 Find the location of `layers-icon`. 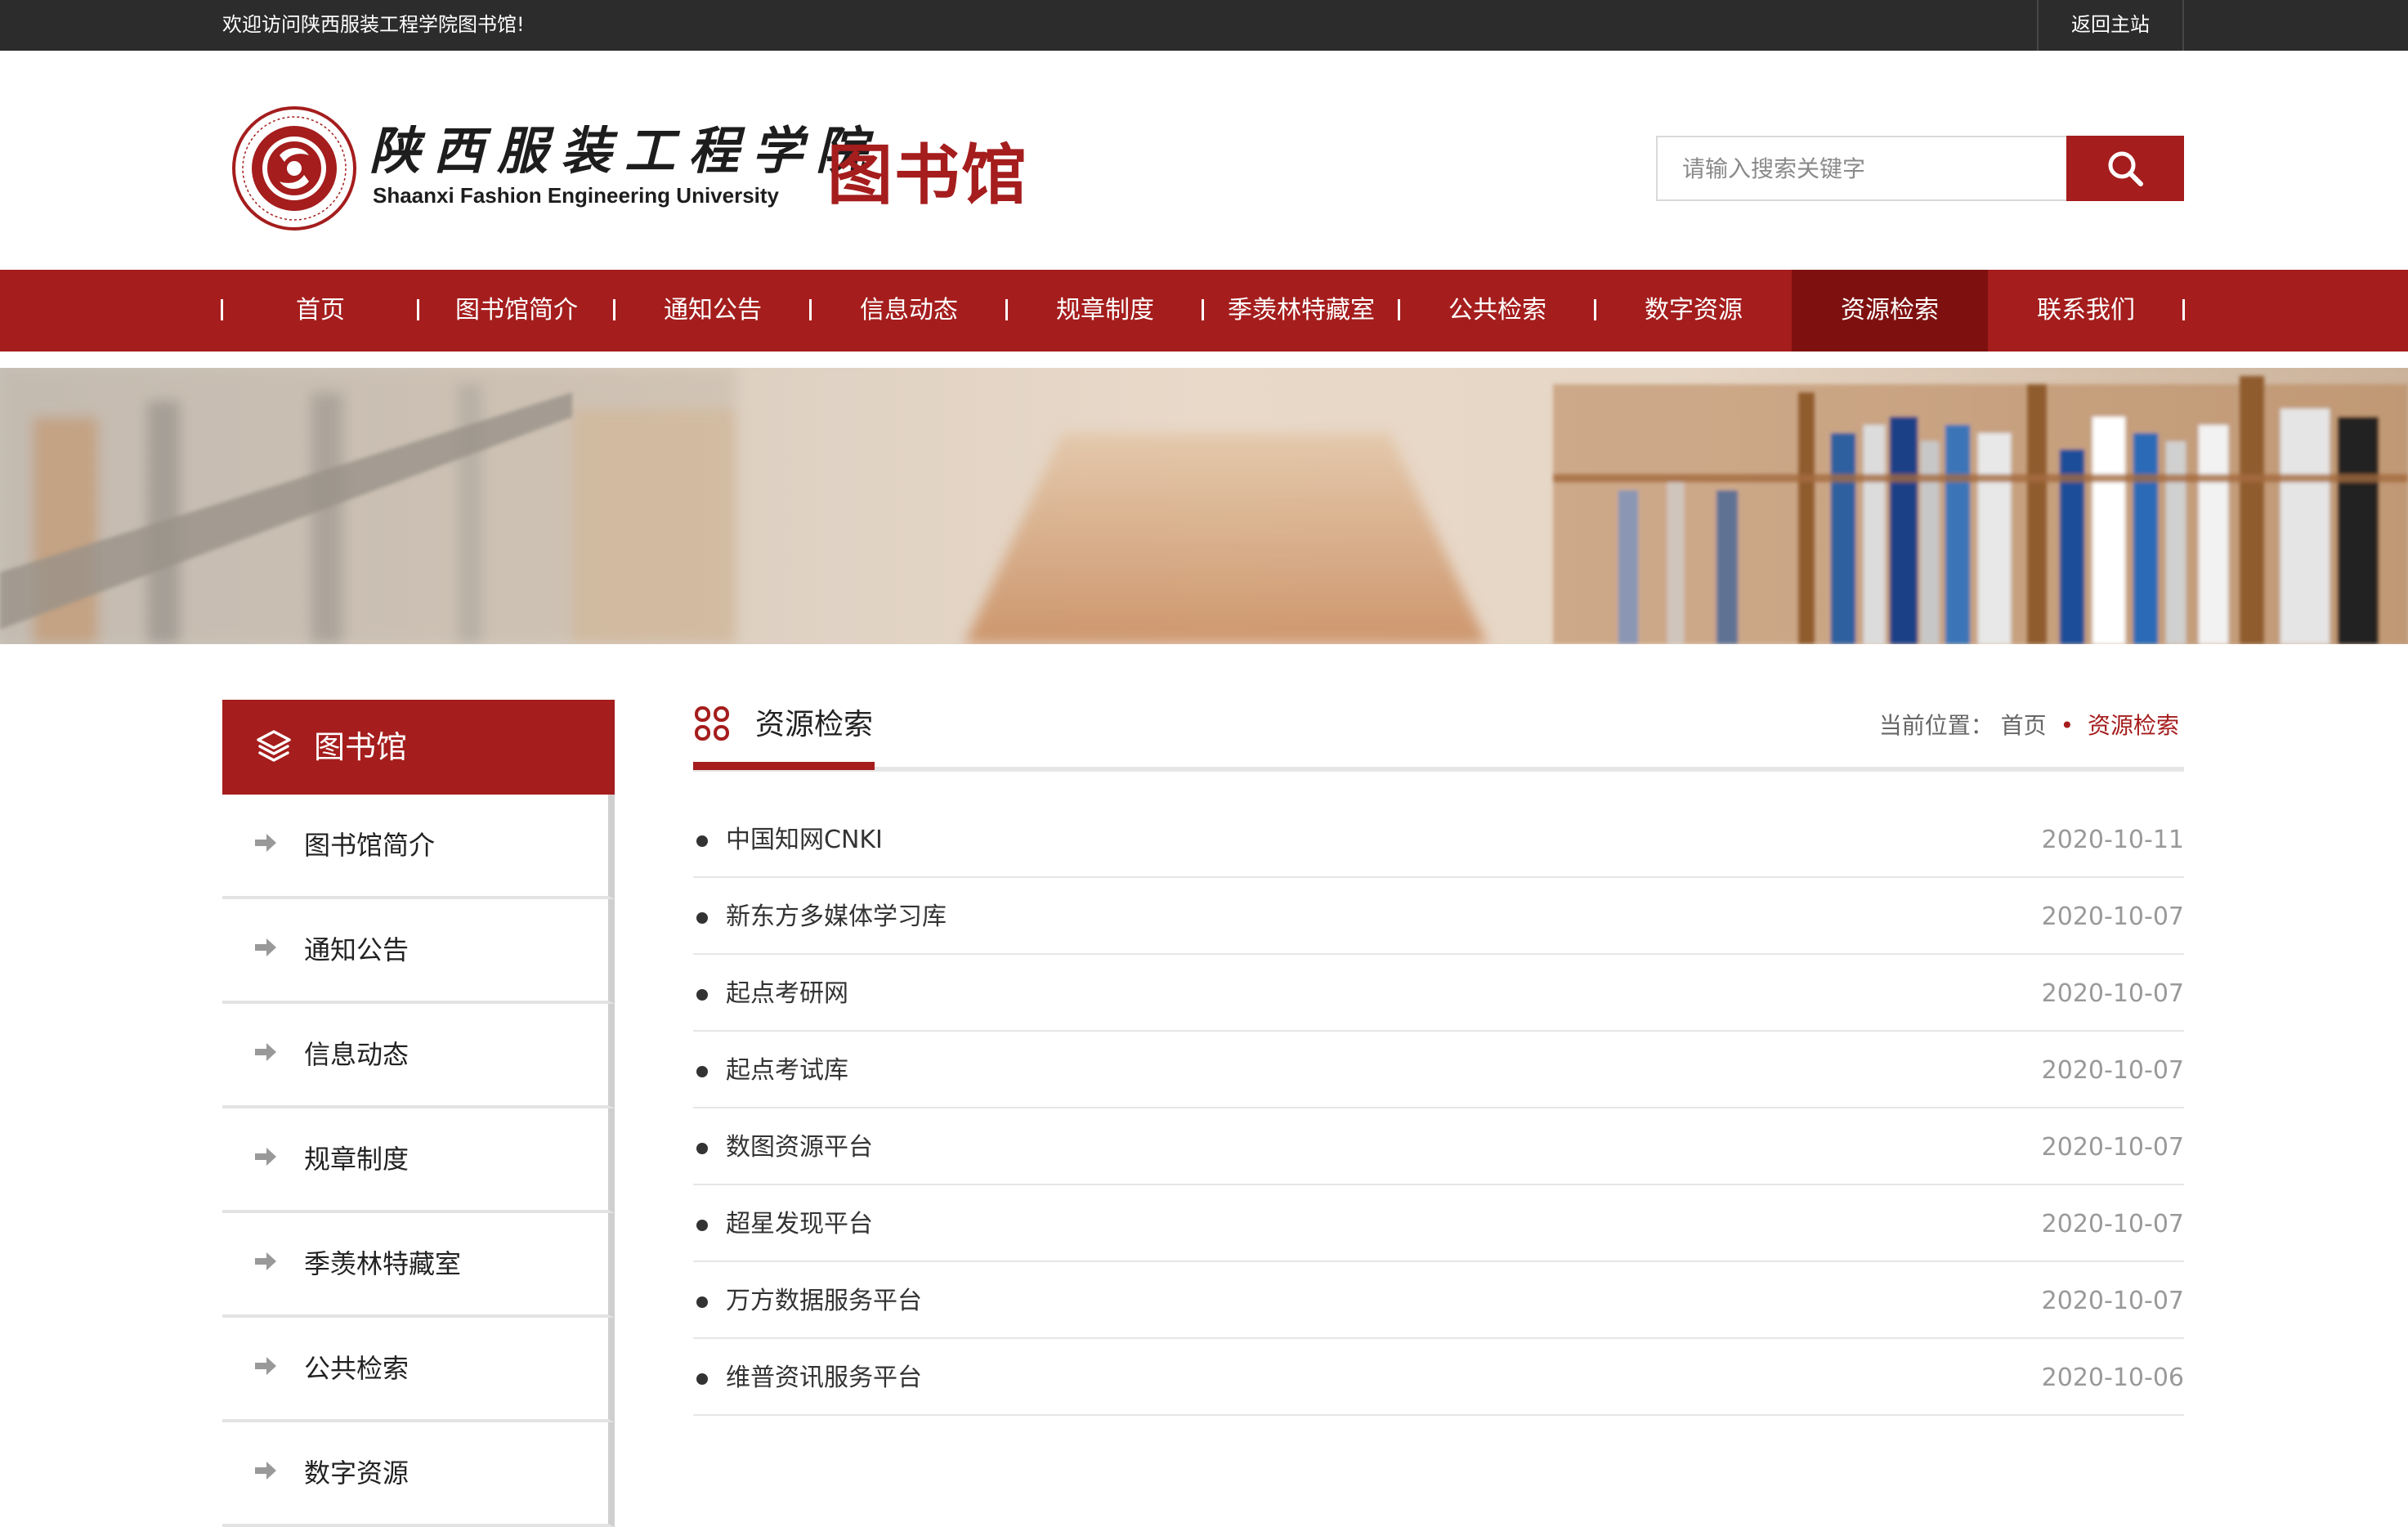

layers-icon is located at coordinates (274, 746).